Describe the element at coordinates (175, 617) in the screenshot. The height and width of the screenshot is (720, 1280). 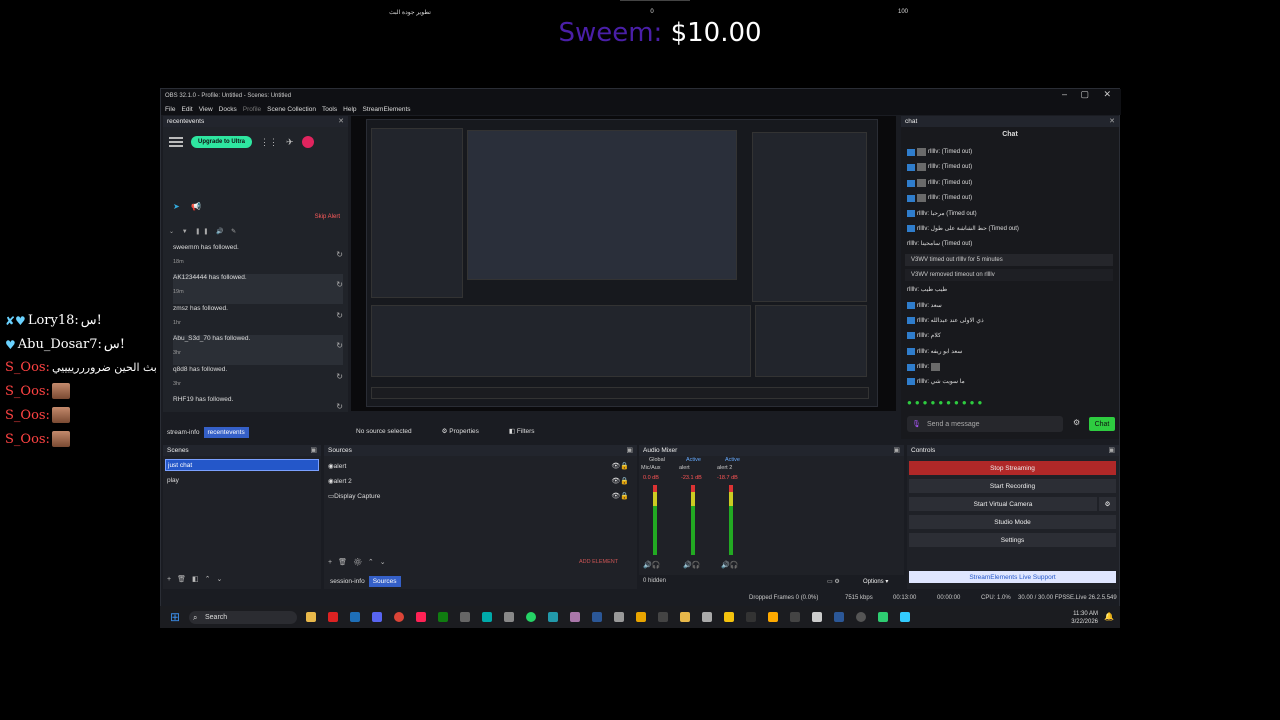
I see `windows-start-icon: ⊞` at that location.